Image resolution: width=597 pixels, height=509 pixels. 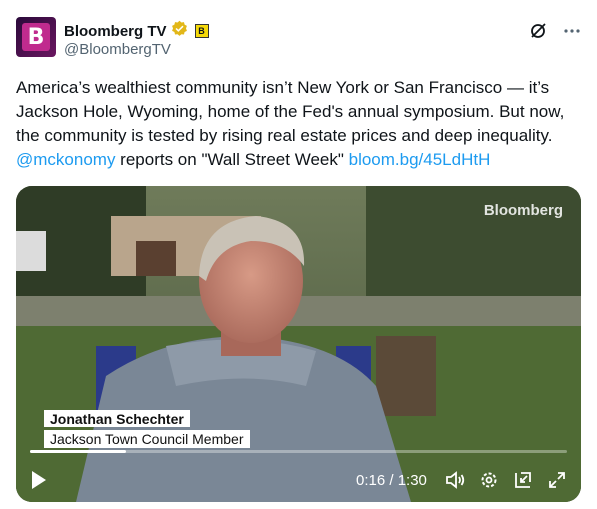 What do you see at coordinates (232, 159) in the screenshot?
I see `tweet-text-part2: reports on "Wall Street Week"` at bounding box center [232, 159].